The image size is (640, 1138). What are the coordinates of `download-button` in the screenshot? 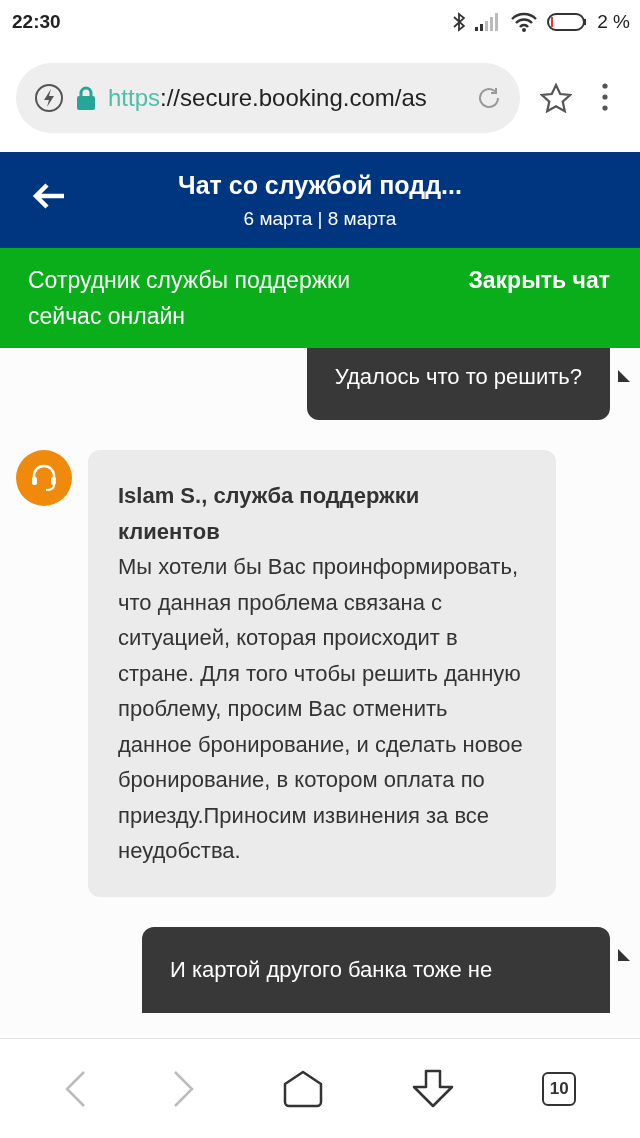 It's located at (432, 1089).